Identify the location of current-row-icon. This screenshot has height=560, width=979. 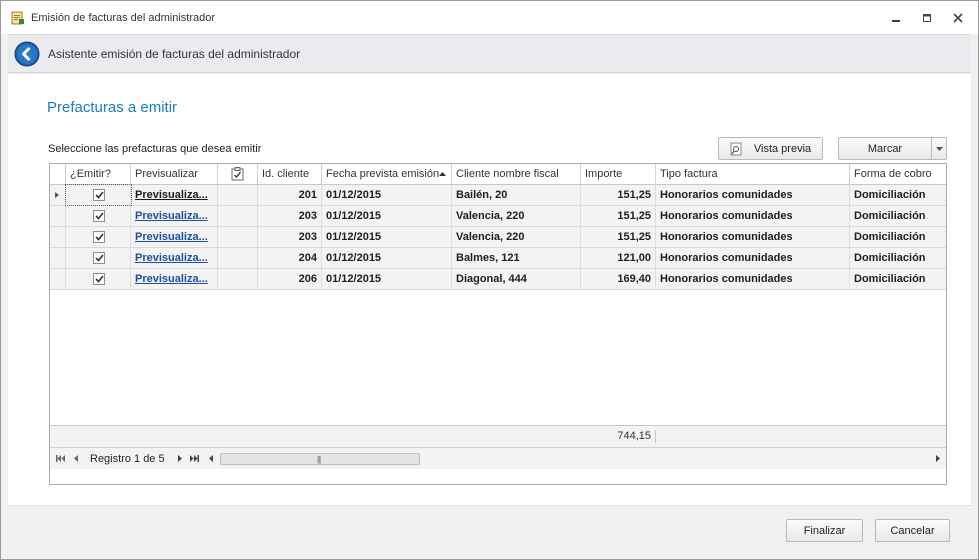
(57, 195).